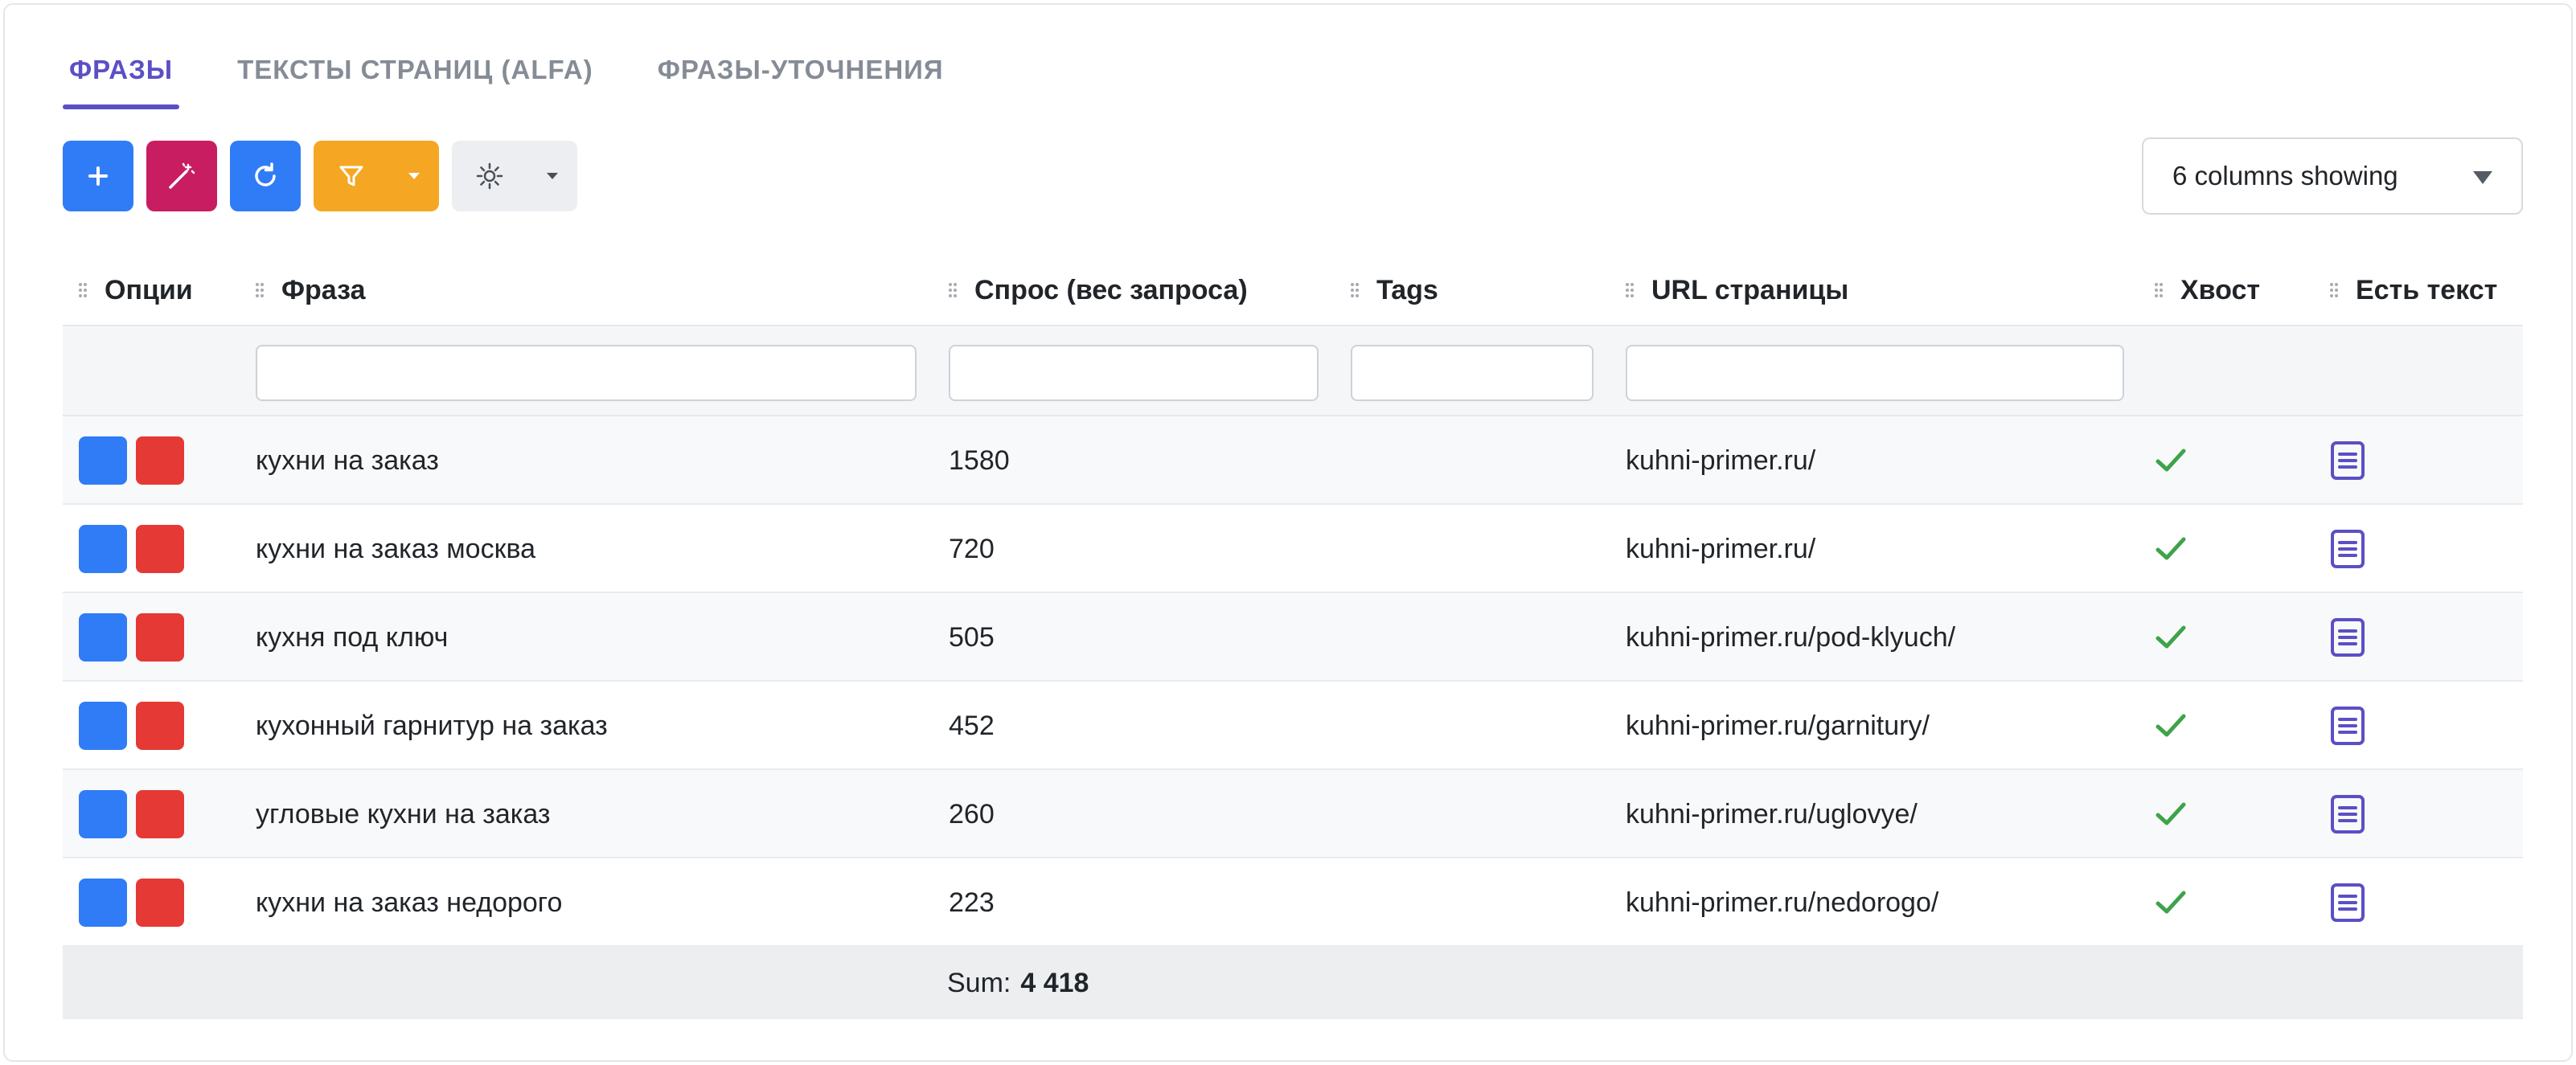  What do you see at coordinates (972, 548) in the screenshot?
I see `demand-cell: 720` at bounding box center [972, 548].